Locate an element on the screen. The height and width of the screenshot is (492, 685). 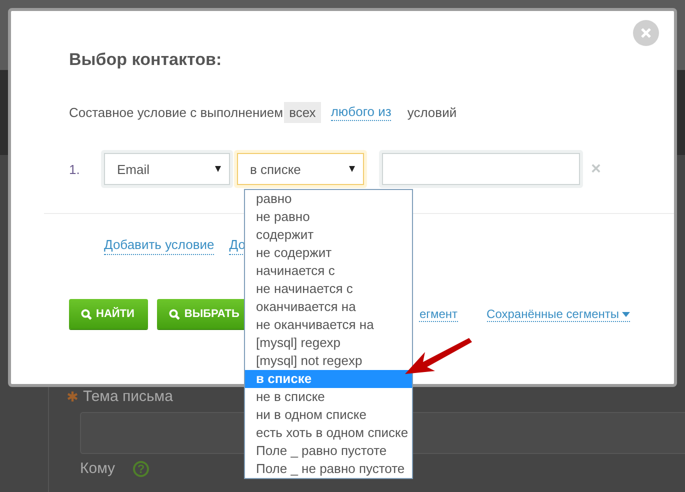
dropdown-option: начинается с is located at coordinates (328, 271).